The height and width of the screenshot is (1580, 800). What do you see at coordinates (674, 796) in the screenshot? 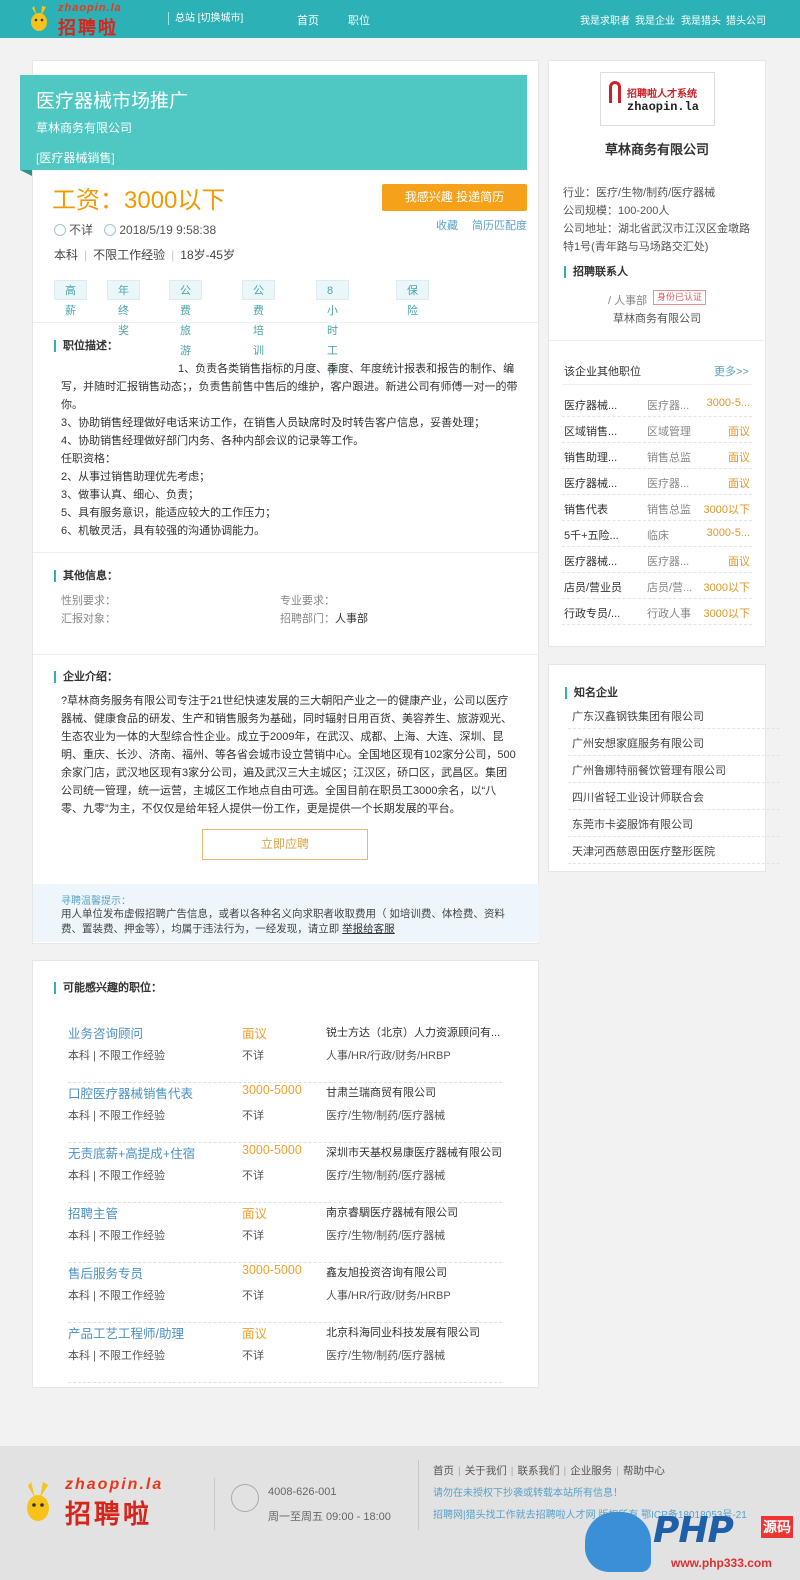
I see `famous-company-link: 四川省轻工业设计师联合会` at bounding box center [674, 796].